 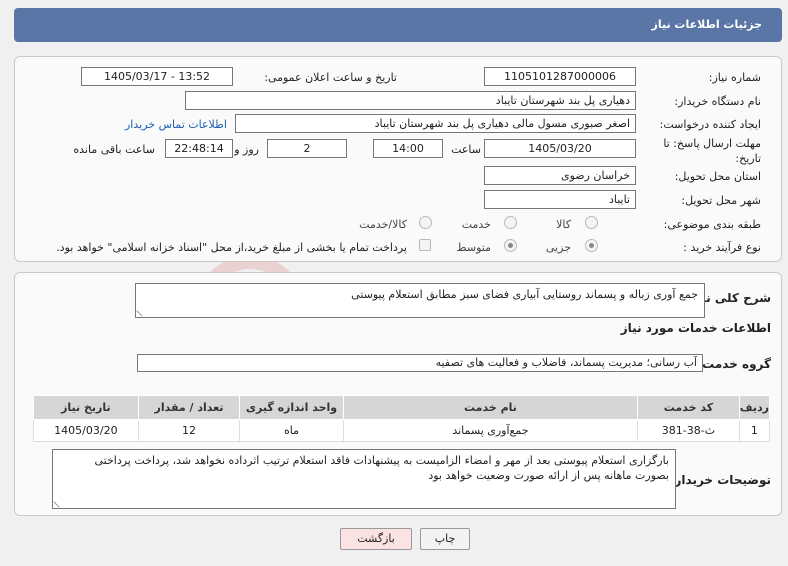 I want to click on services-section-title: اطلاعات خدمات مورد نیاز, so click(x=695, y=328).